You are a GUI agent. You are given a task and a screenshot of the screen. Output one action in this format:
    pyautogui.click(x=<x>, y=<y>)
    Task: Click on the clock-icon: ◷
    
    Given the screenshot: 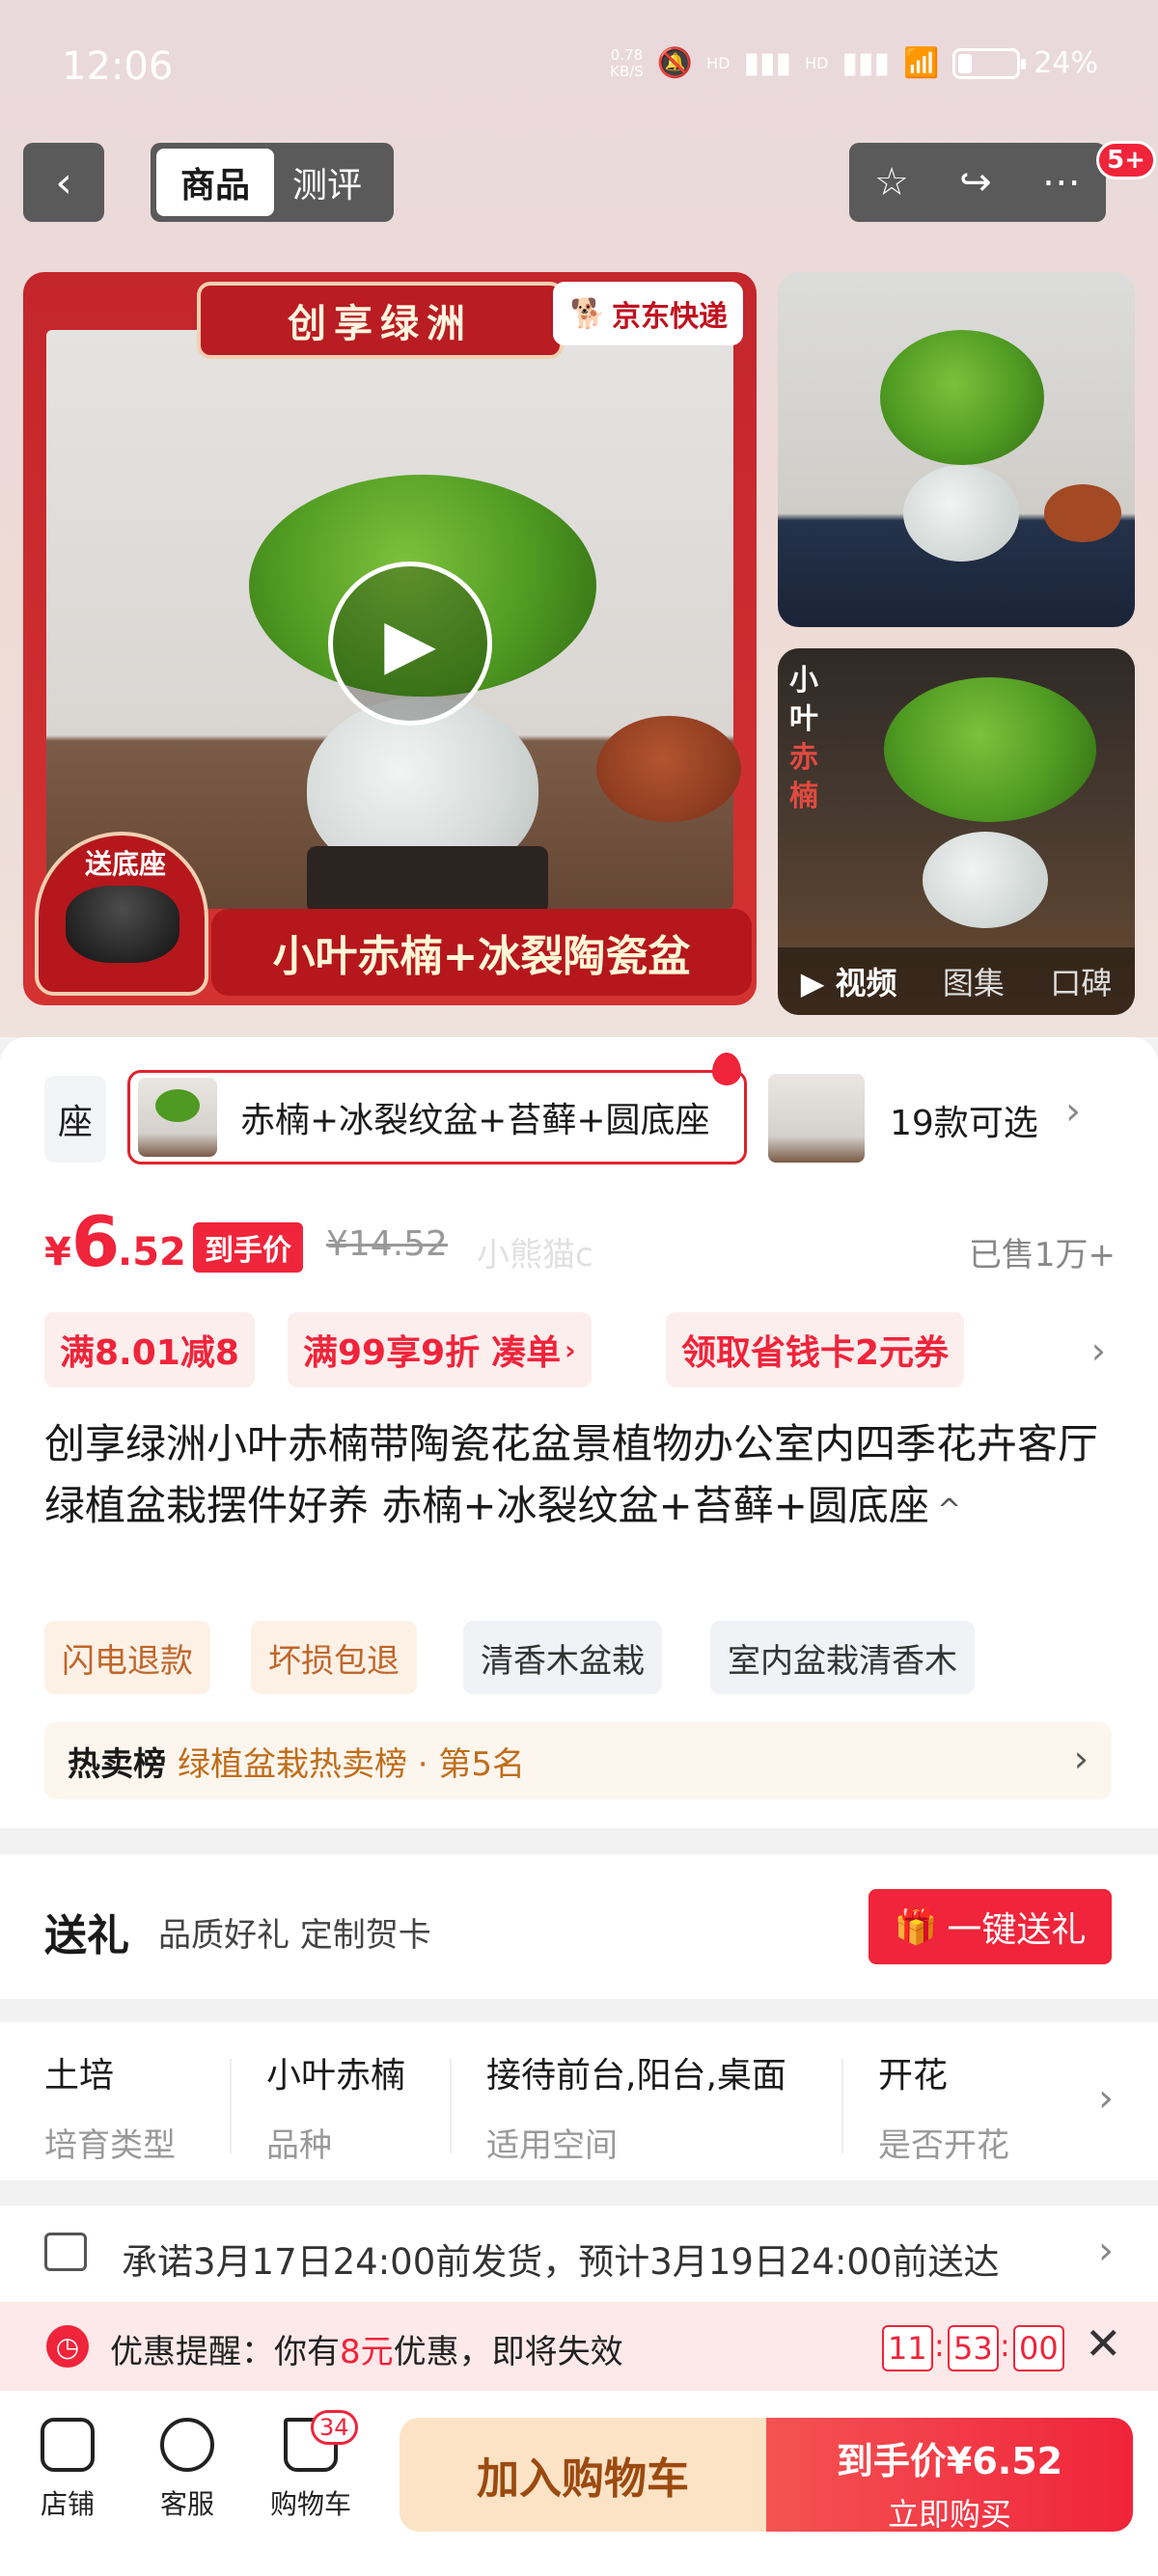 What is the action you would take?
    pyautogui.click(x=67, y=2347)
    